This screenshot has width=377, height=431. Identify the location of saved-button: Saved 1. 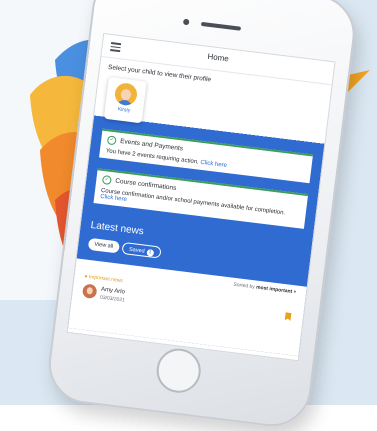
(141, 250).